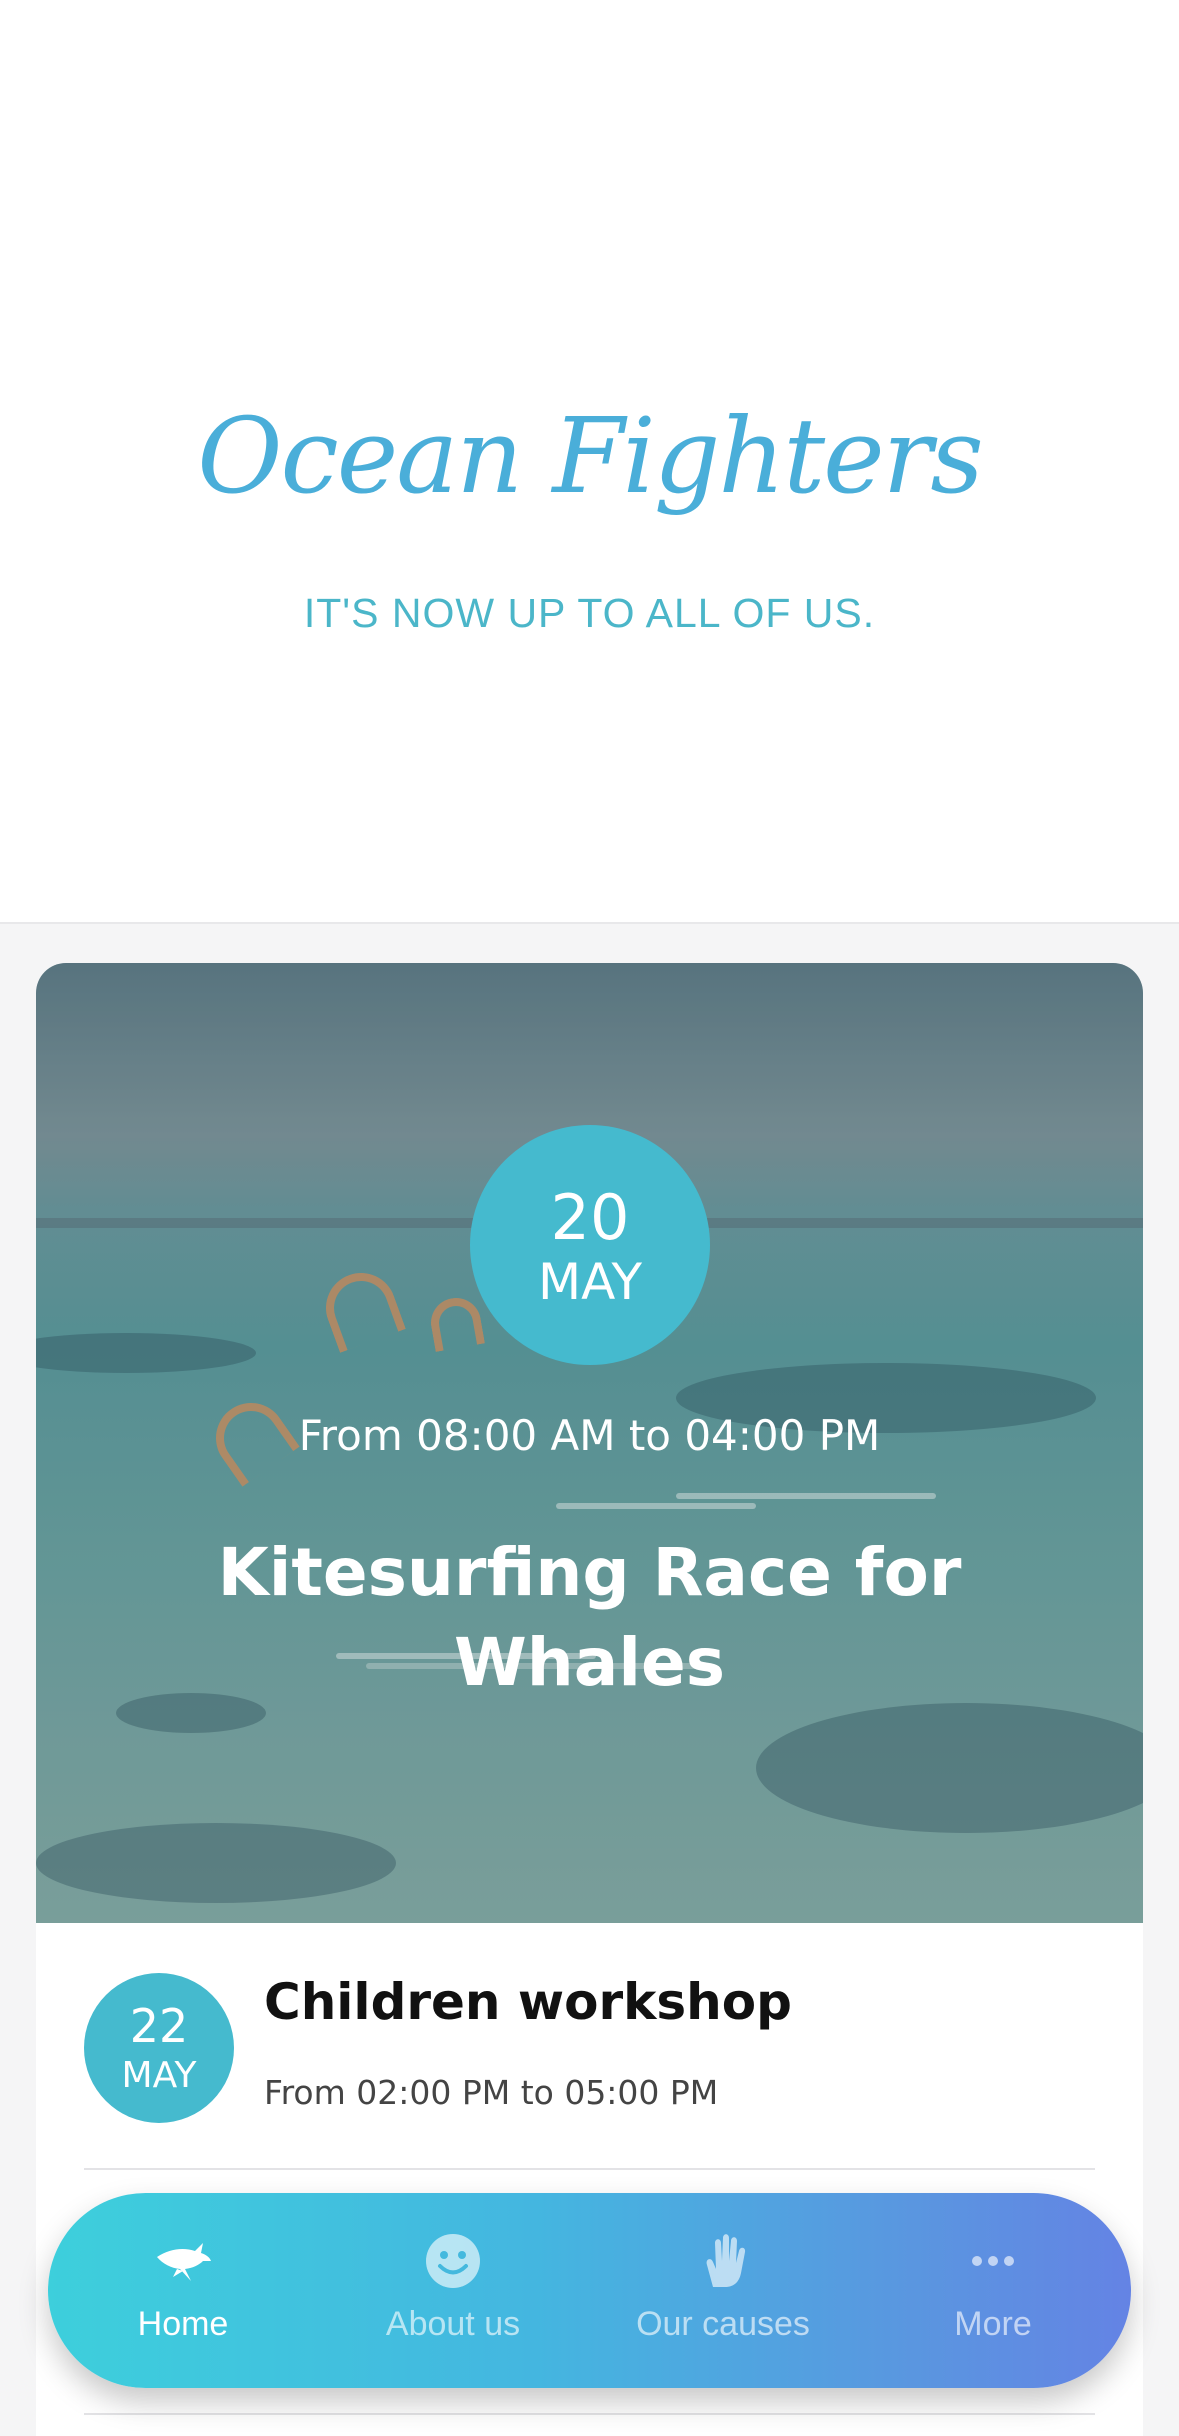  I want to click on event-date-badge: 22 MAY, so click(159, 2048).